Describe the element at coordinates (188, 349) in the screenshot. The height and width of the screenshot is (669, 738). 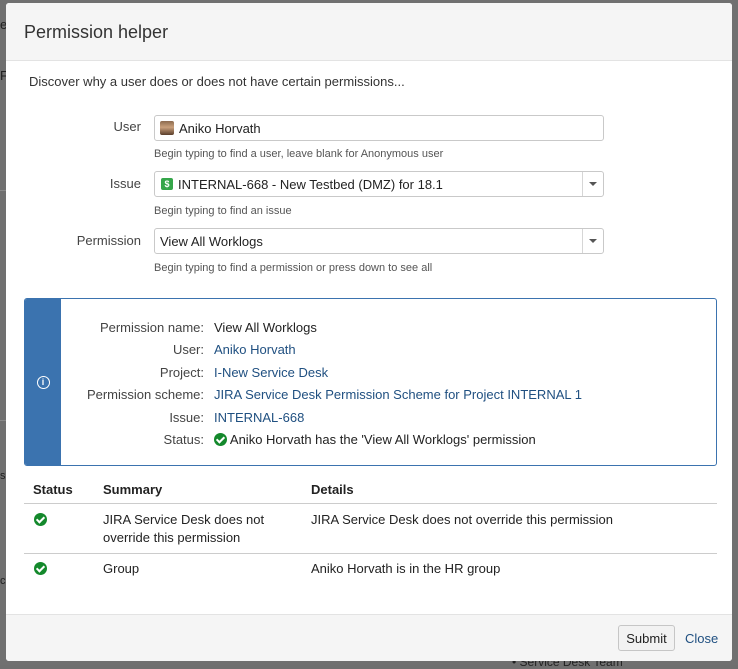
I see `result-user-label: User:` at that location.